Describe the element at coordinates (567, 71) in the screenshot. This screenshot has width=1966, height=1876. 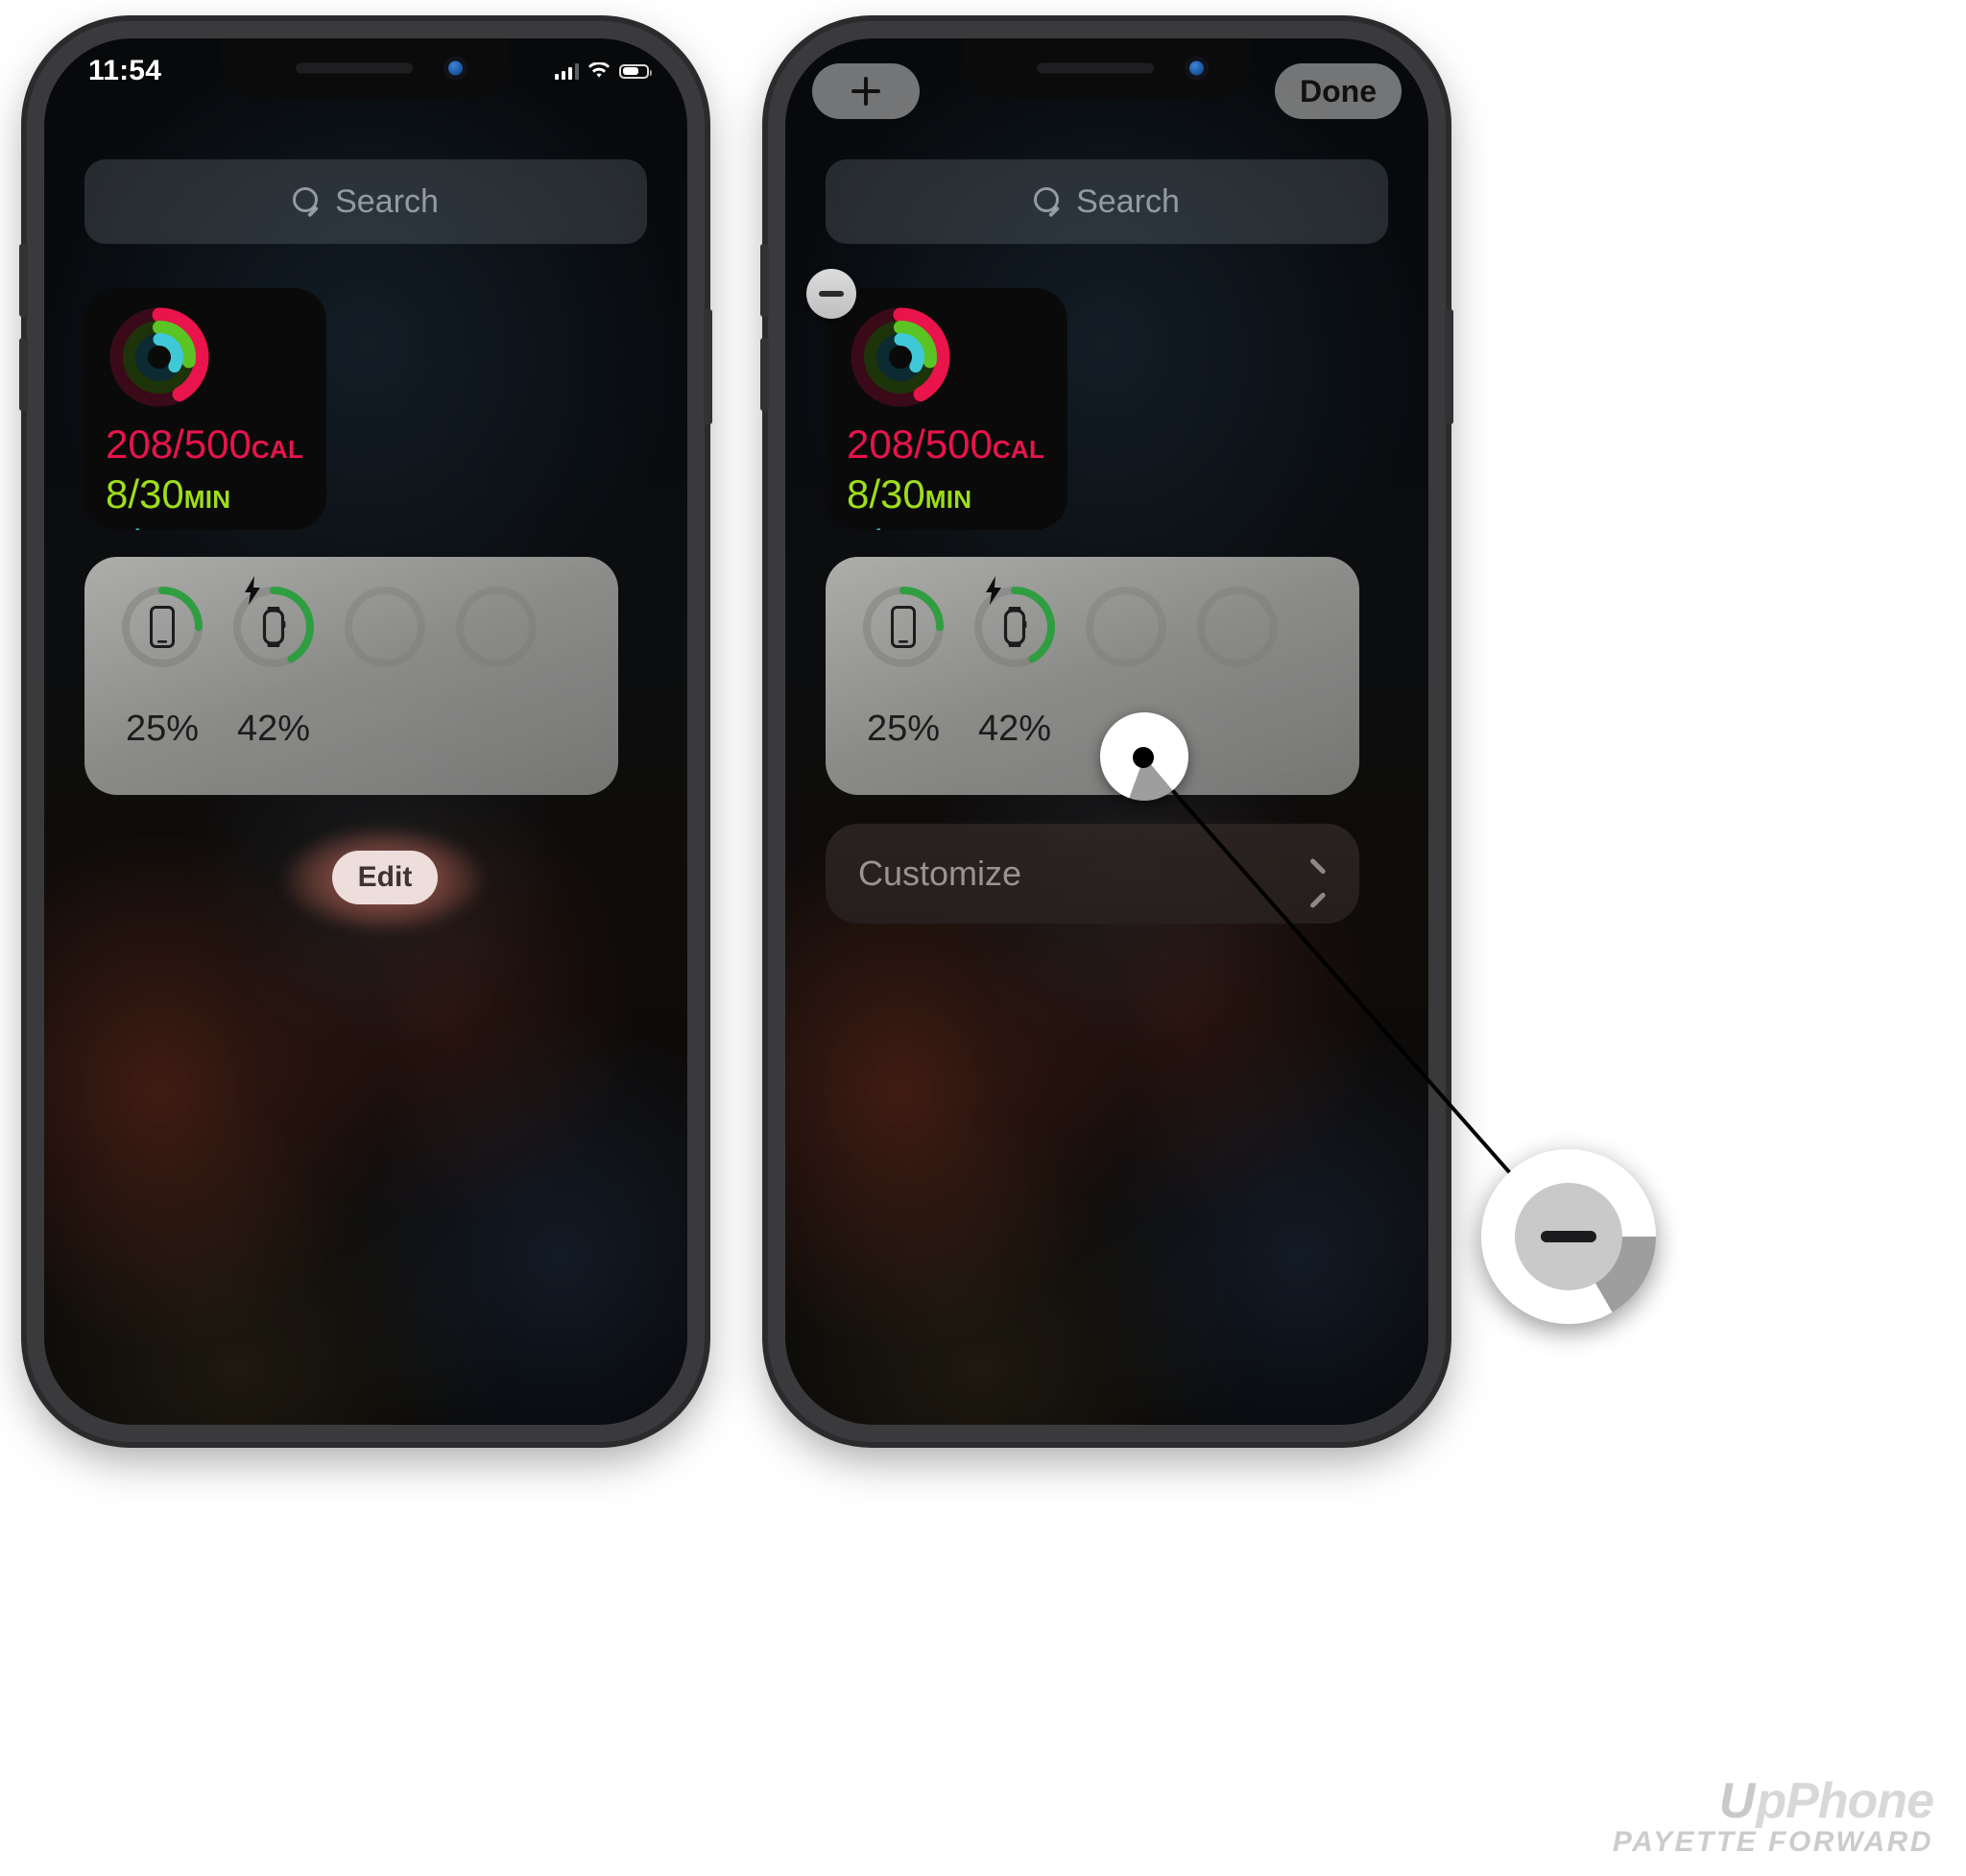
I see `cellular-bars-icon` at that location.